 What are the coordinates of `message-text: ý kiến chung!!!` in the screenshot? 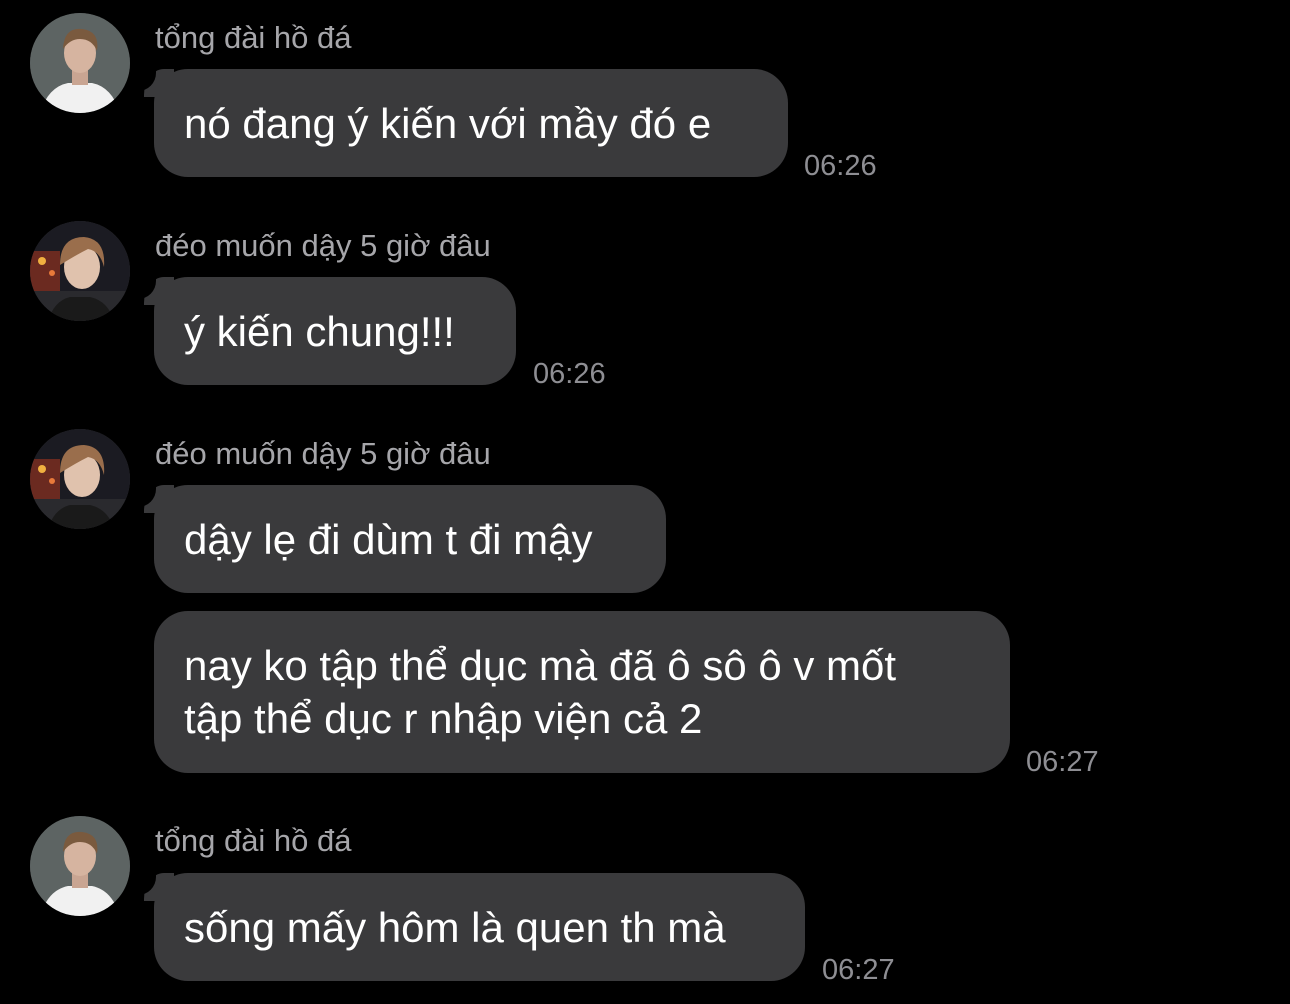 It's located at (319, 331).